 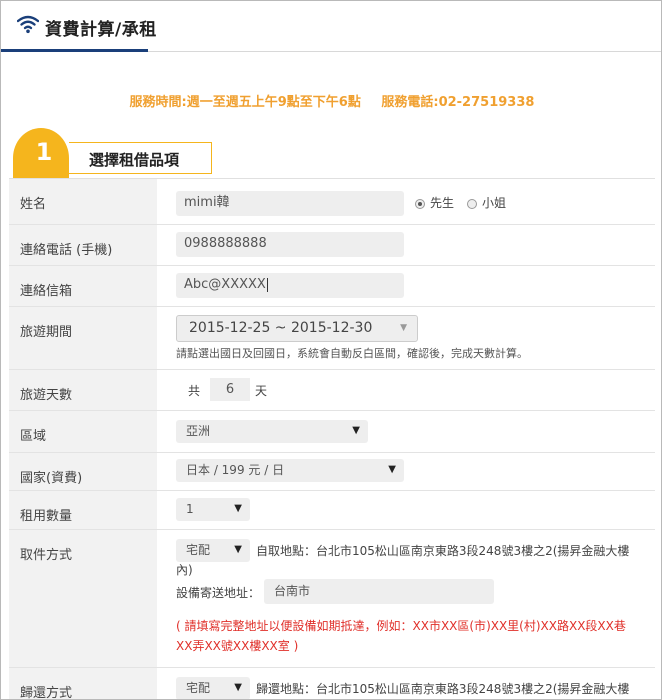 I want to click on quantity-select: 1 ▼, so click(x=213, y=509).